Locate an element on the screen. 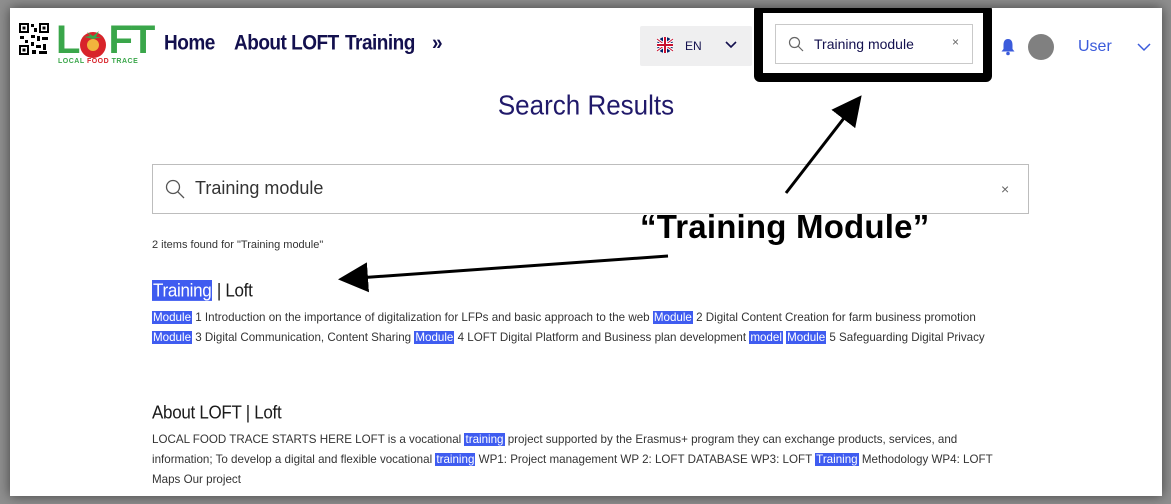 The height and width of the screenshot is (504, 1171). highlighted-term: model is located at coordinates (766, 337).